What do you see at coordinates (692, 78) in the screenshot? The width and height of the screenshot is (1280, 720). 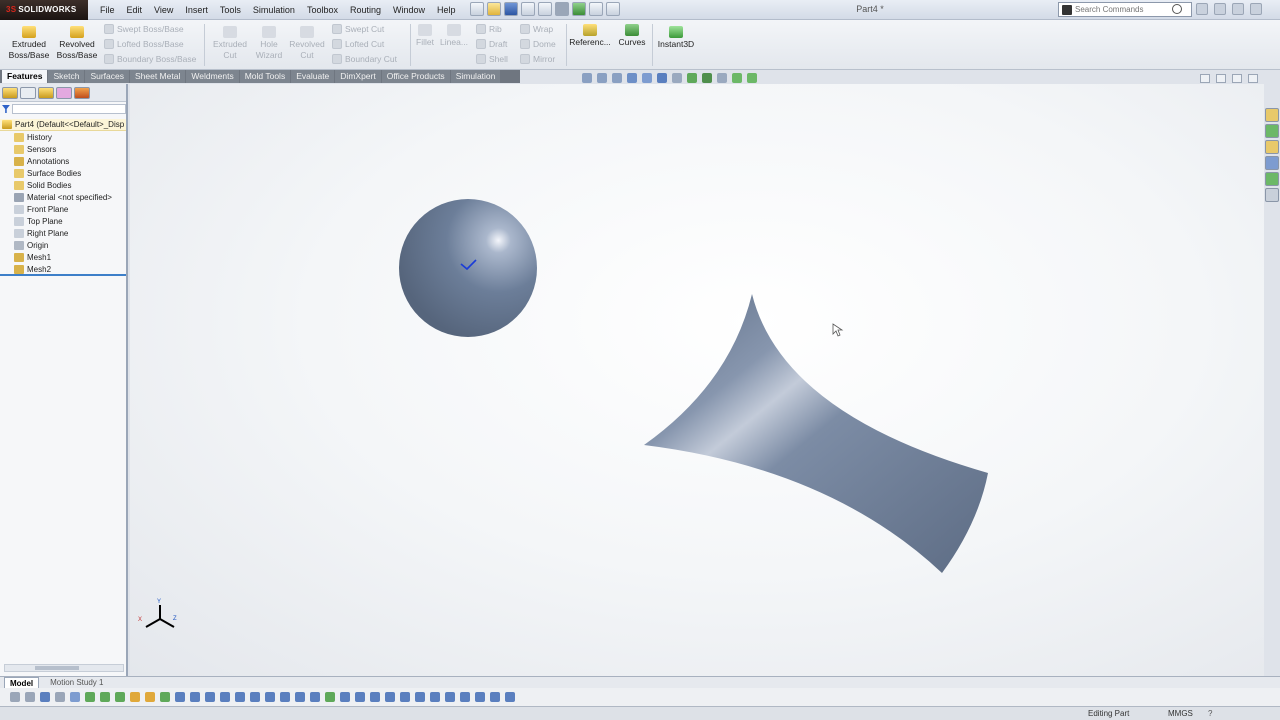 I see `edit-appearance-icon` at bounding box center [692, 78].